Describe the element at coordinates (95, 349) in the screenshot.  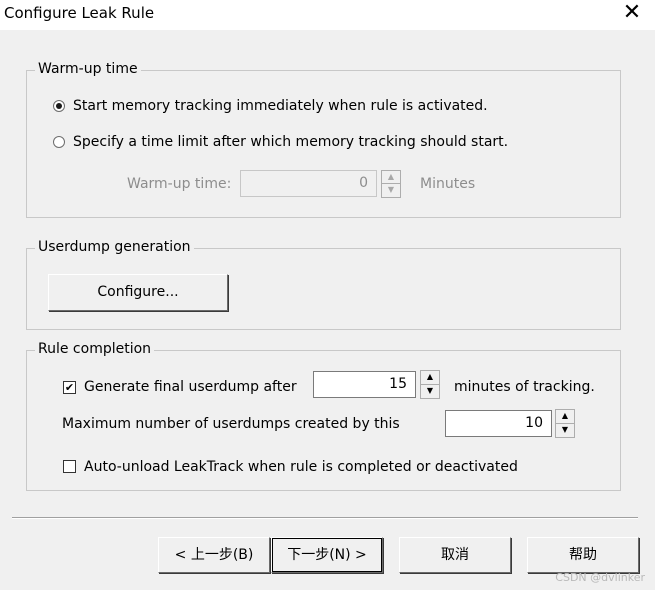
I see `completion-group-label: Rule completion` at that location.